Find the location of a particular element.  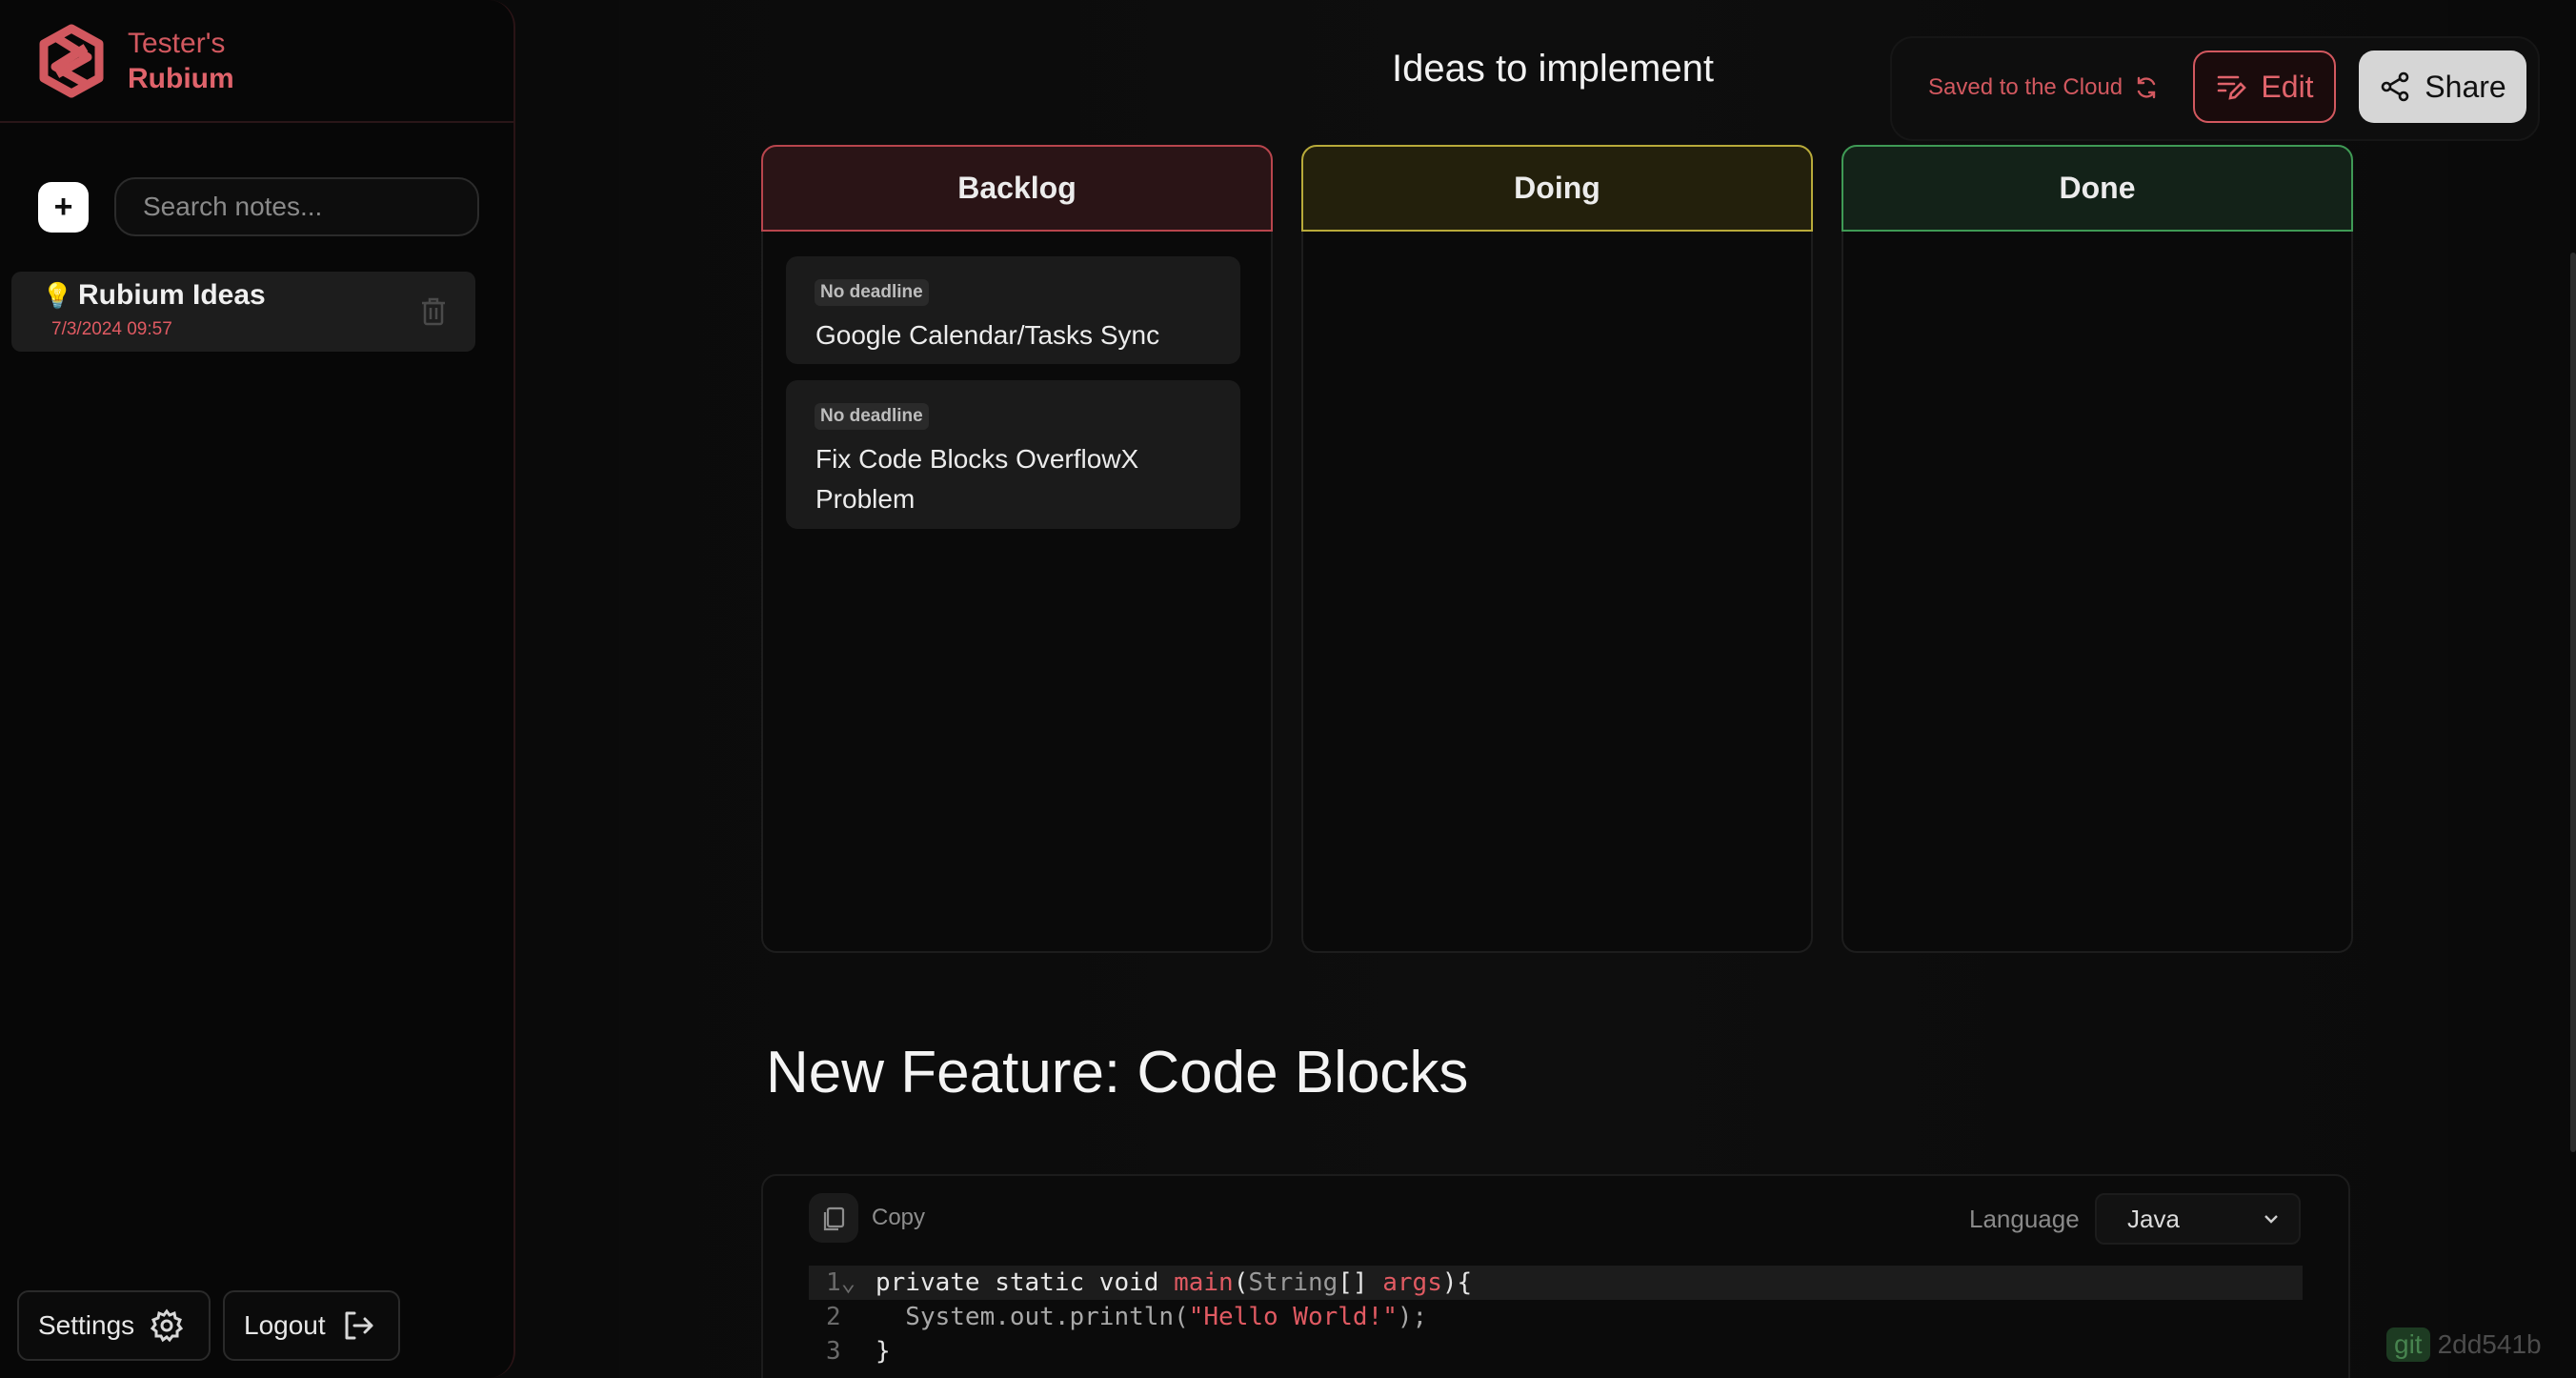

card-title: Google Calendar/Tasks Sync is located at coordinates (987, 335).